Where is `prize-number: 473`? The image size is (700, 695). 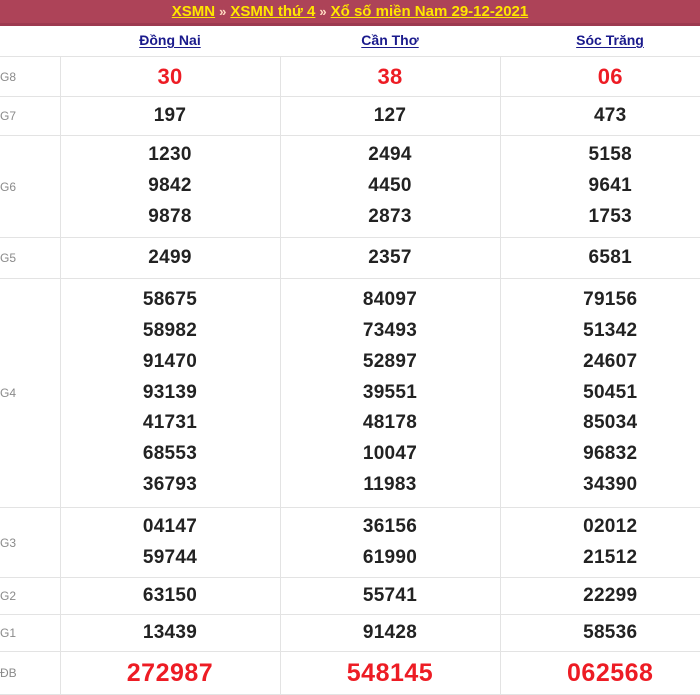 prize-number: 473 is located at coordinates (600, 116).